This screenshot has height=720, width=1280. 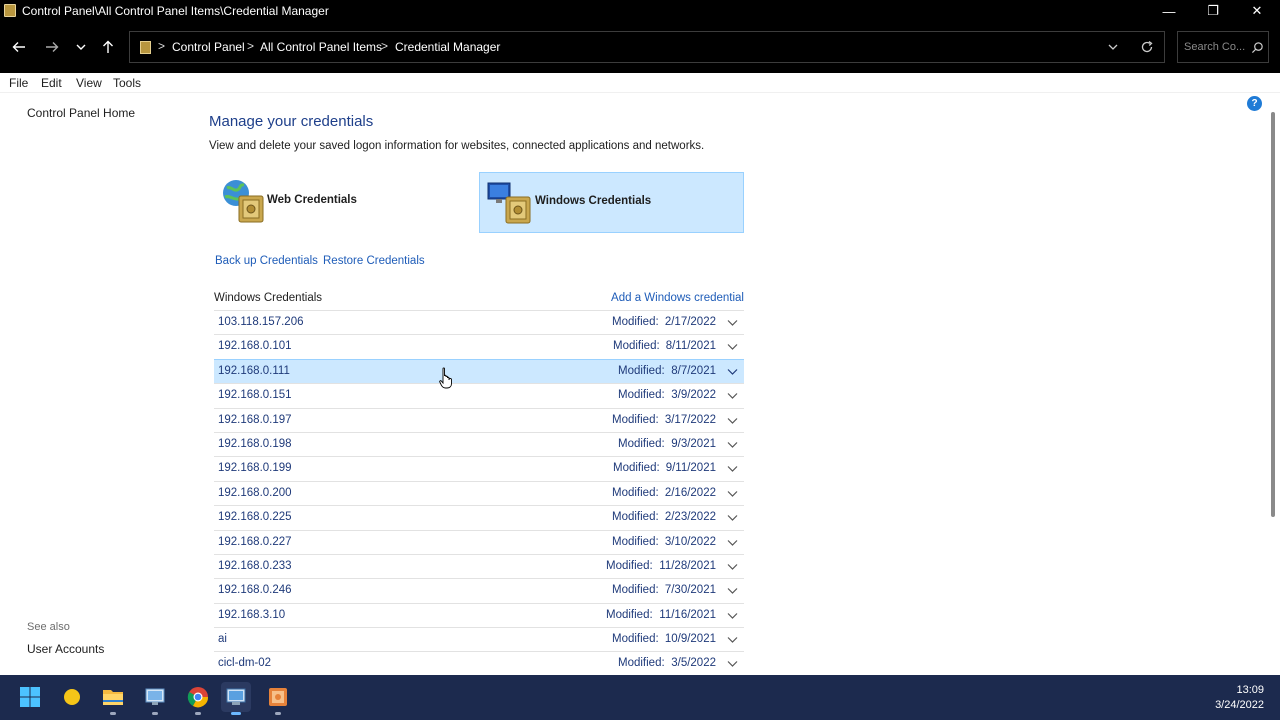 What do you see at coordinates (198, 698) in the screenshot?
I see `taskbar-chrome` at bounding box center [198, 698].